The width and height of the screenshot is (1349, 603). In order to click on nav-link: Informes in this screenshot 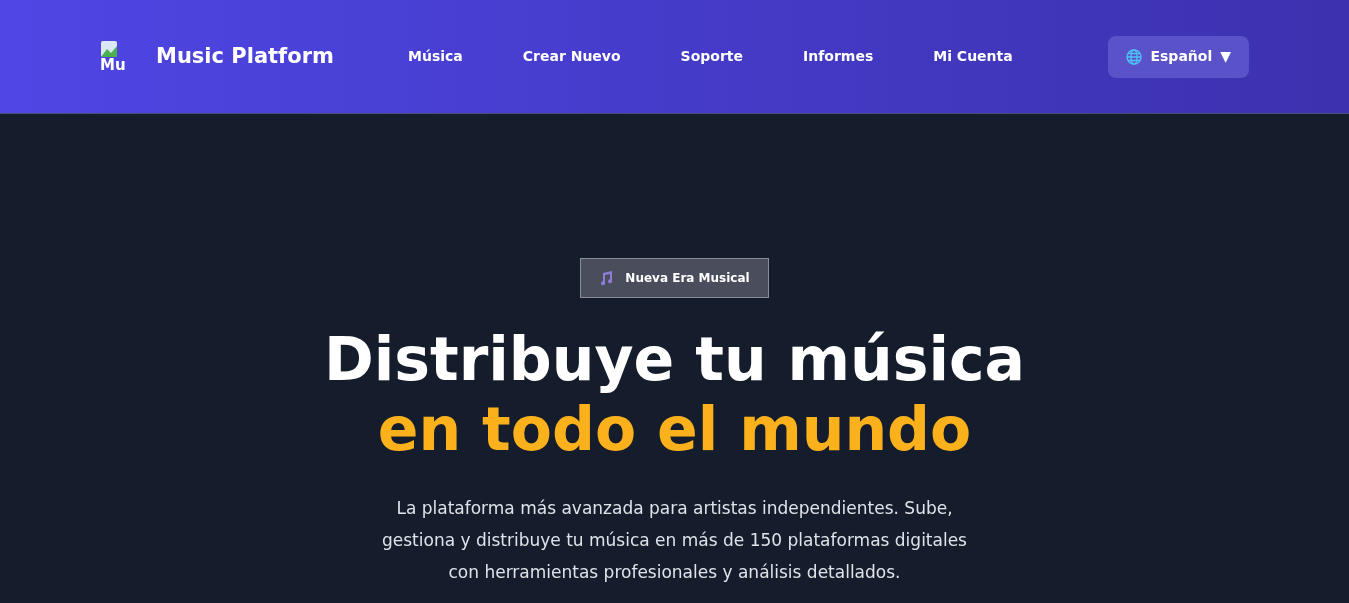, I will do `click(838, 56)`.